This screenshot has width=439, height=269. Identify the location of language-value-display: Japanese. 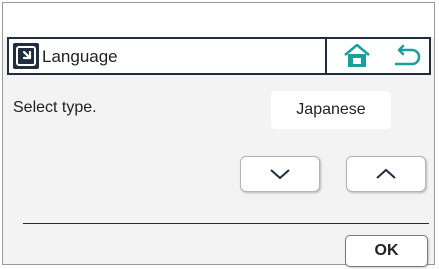
(331, 110).